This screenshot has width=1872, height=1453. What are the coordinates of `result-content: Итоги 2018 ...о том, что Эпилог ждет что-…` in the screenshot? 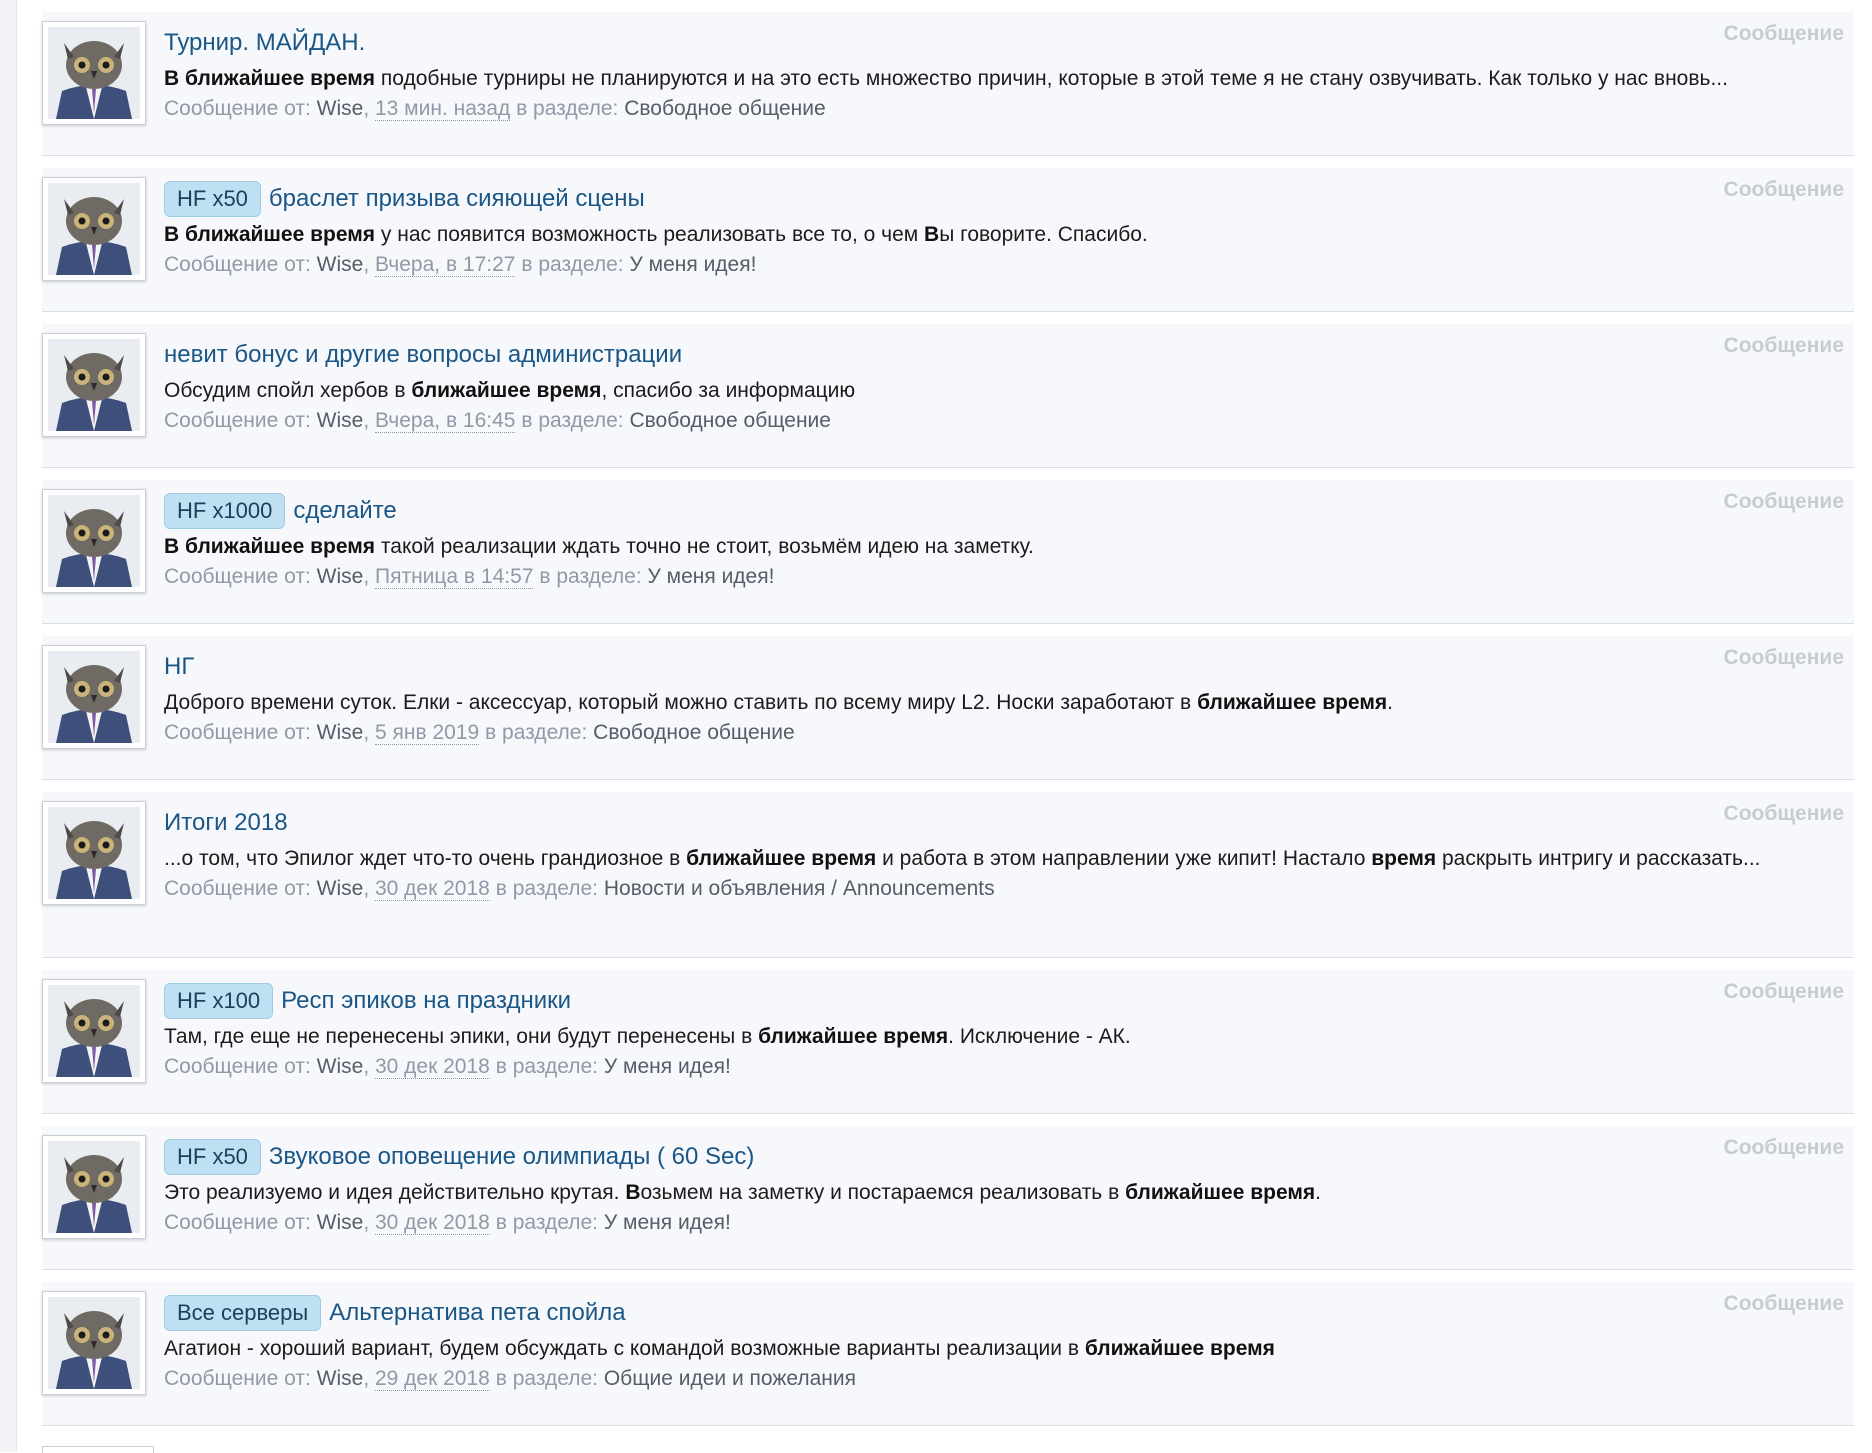 It's located at (999, 854).